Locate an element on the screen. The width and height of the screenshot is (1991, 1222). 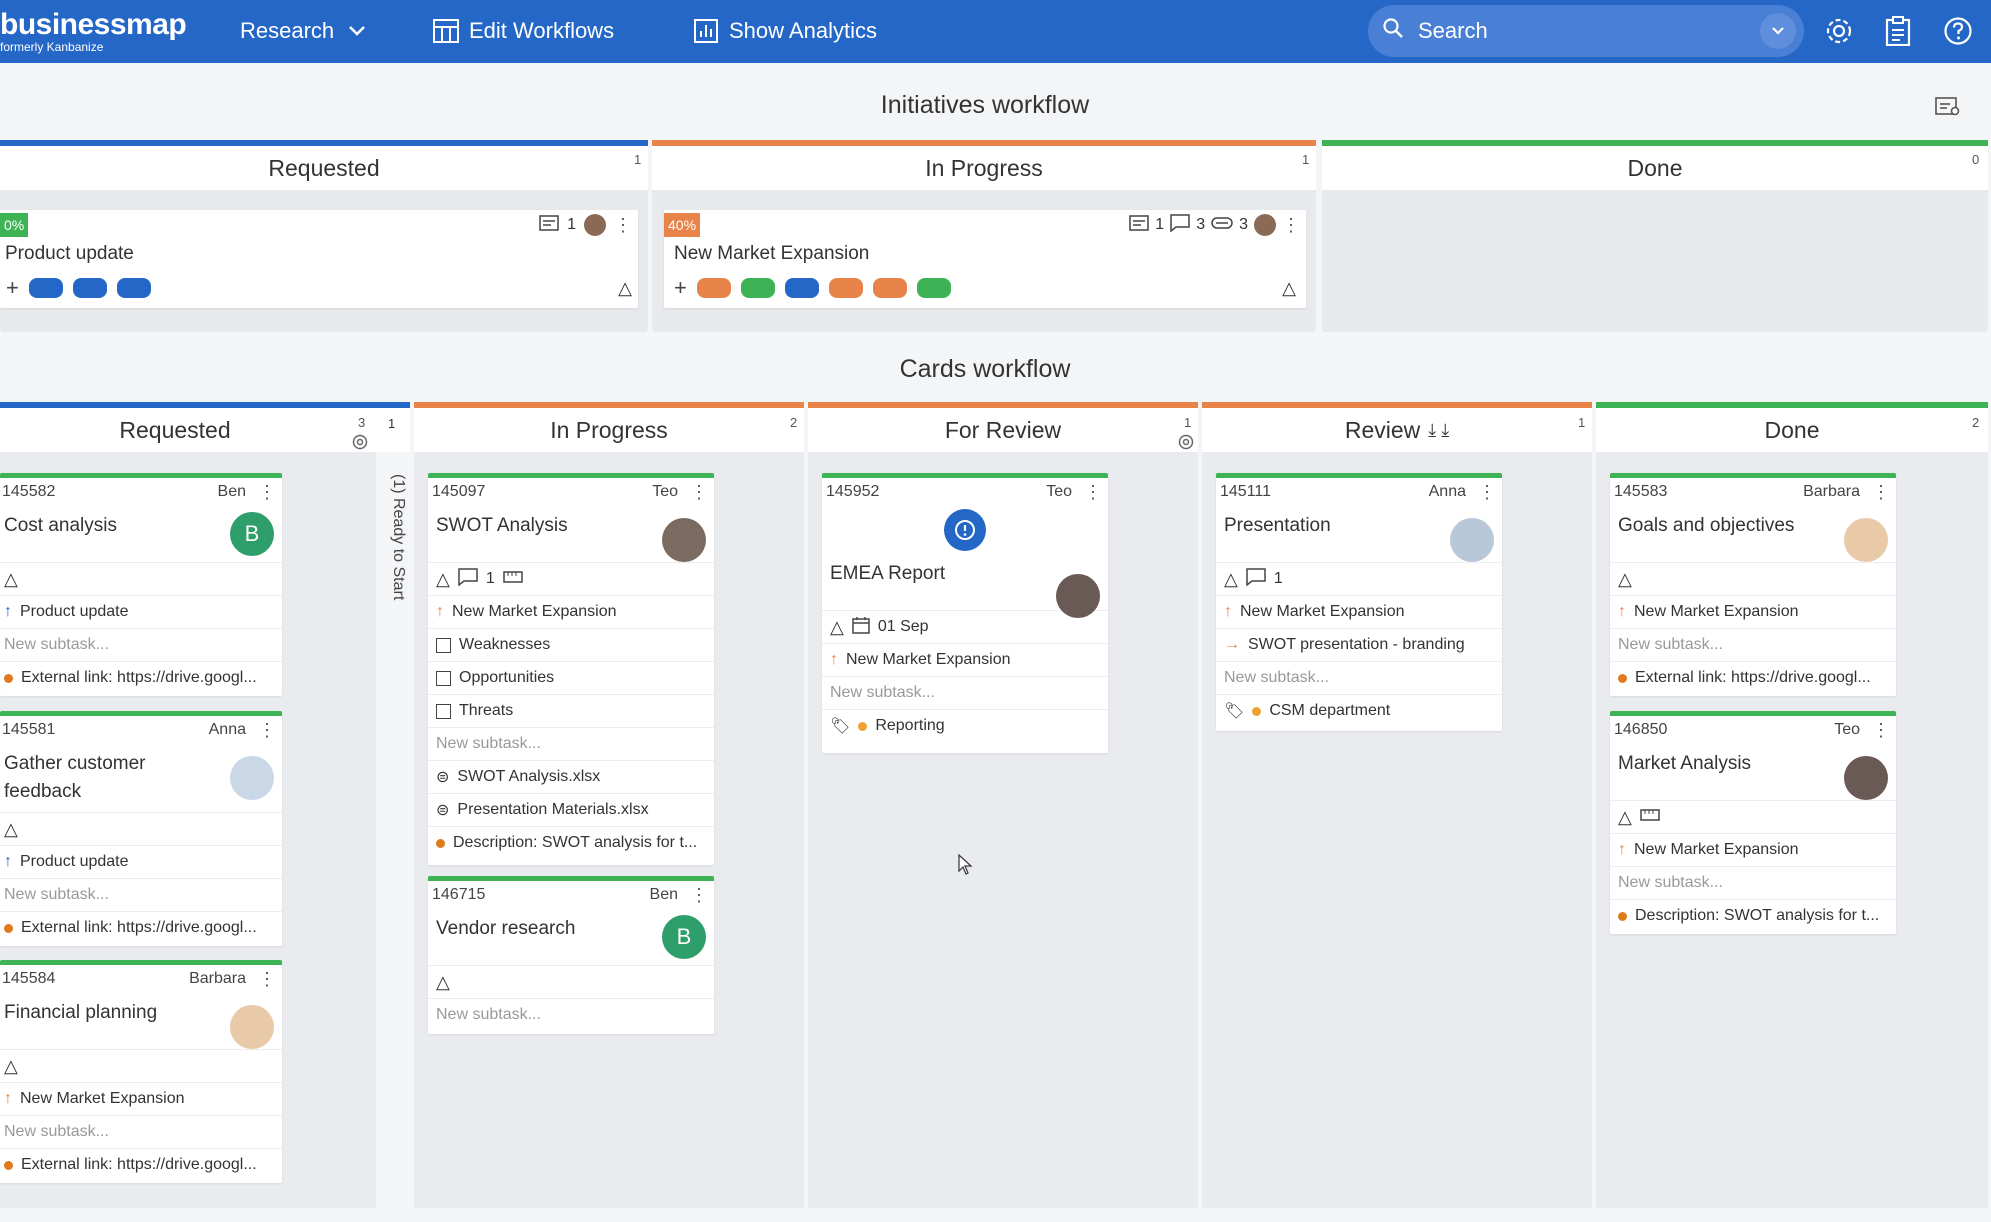
workflow-settings-icon is located at coordinates (1948, 109).